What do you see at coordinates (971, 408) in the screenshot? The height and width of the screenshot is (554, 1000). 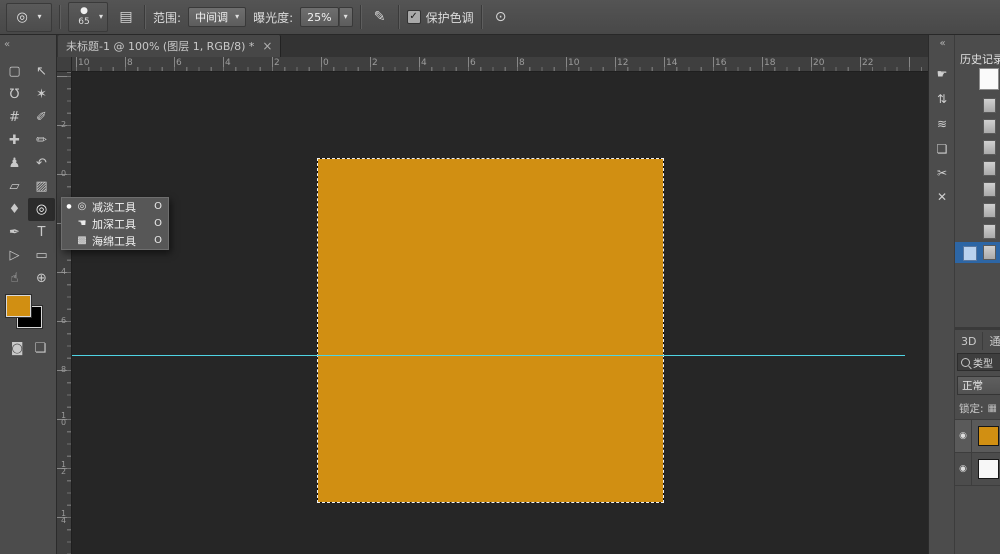 I see `lock-label: 锁定:` at bounding box center [971, 408].